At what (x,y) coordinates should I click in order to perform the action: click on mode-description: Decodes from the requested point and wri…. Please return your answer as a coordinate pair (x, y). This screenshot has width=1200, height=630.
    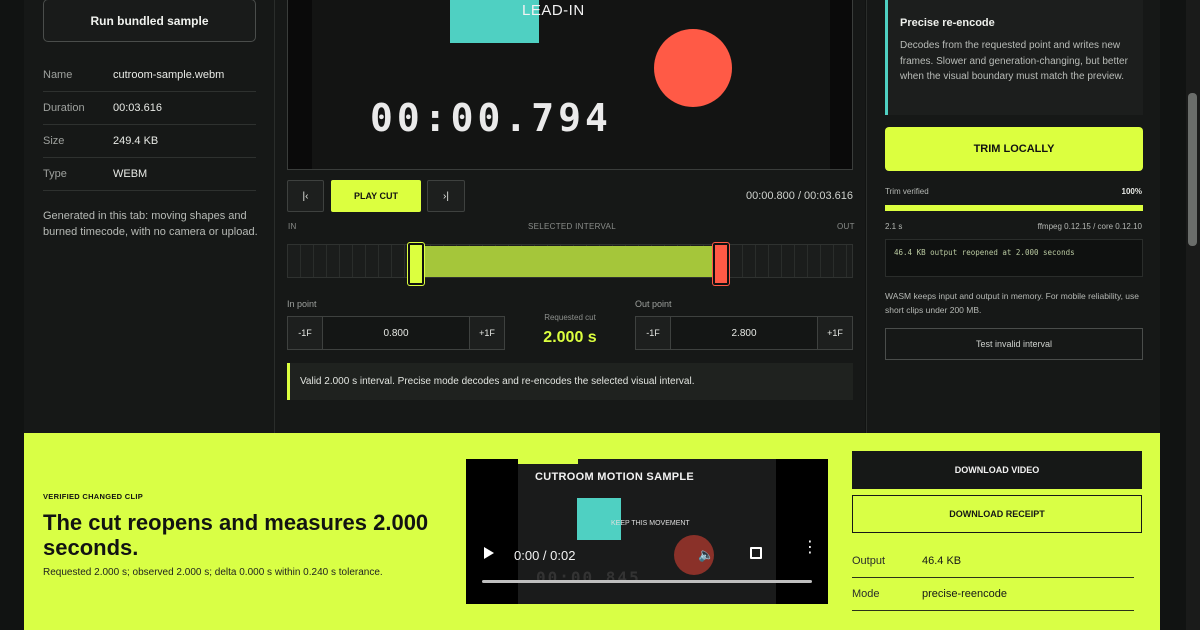
    Looking at the image, I should click on (1014, 61).